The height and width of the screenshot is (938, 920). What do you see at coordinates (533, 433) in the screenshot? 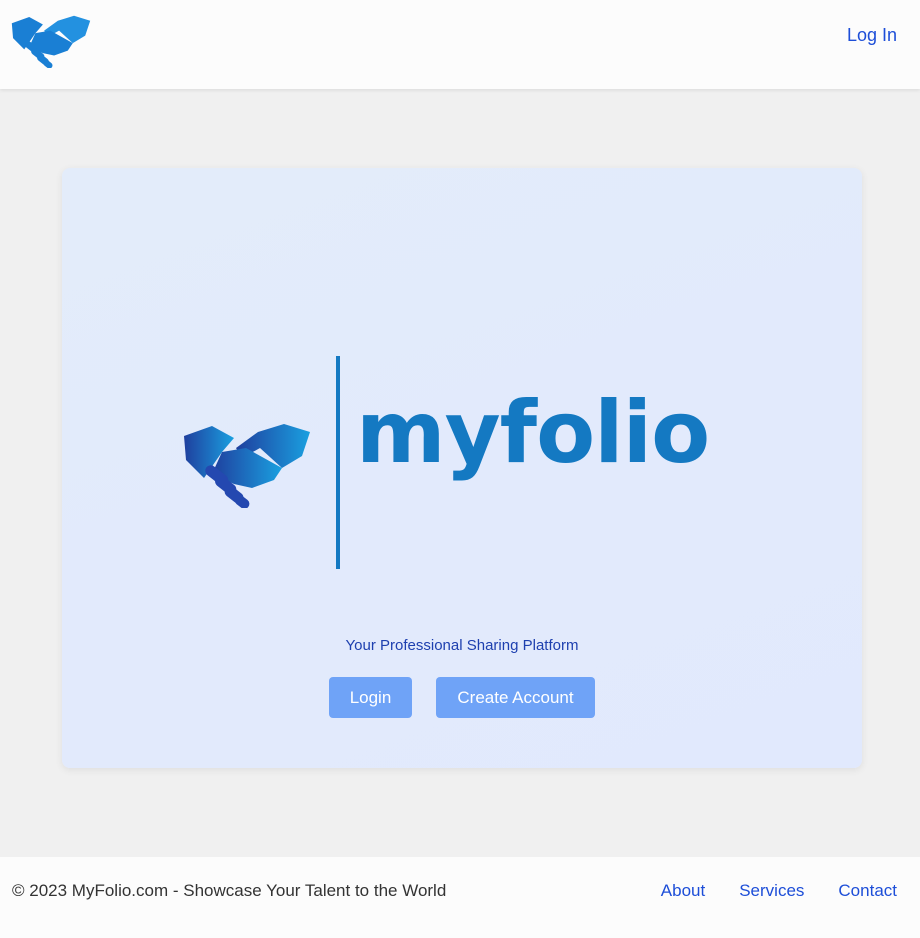
I see `brand-wordmark: myfolio` at bounding box center [533, 433].